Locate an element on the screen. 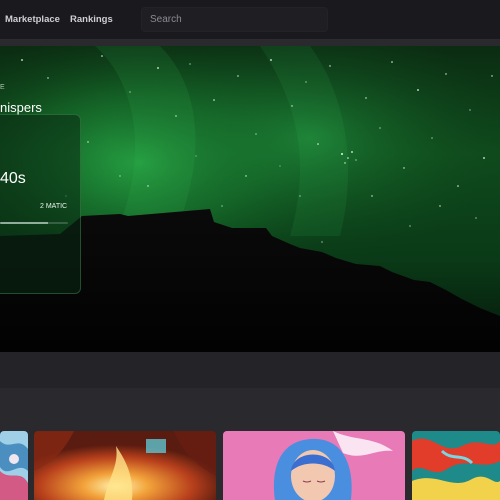 The height and width of the screenshot is (500, 500). section-divider-band is located at coordinates (250, 370).